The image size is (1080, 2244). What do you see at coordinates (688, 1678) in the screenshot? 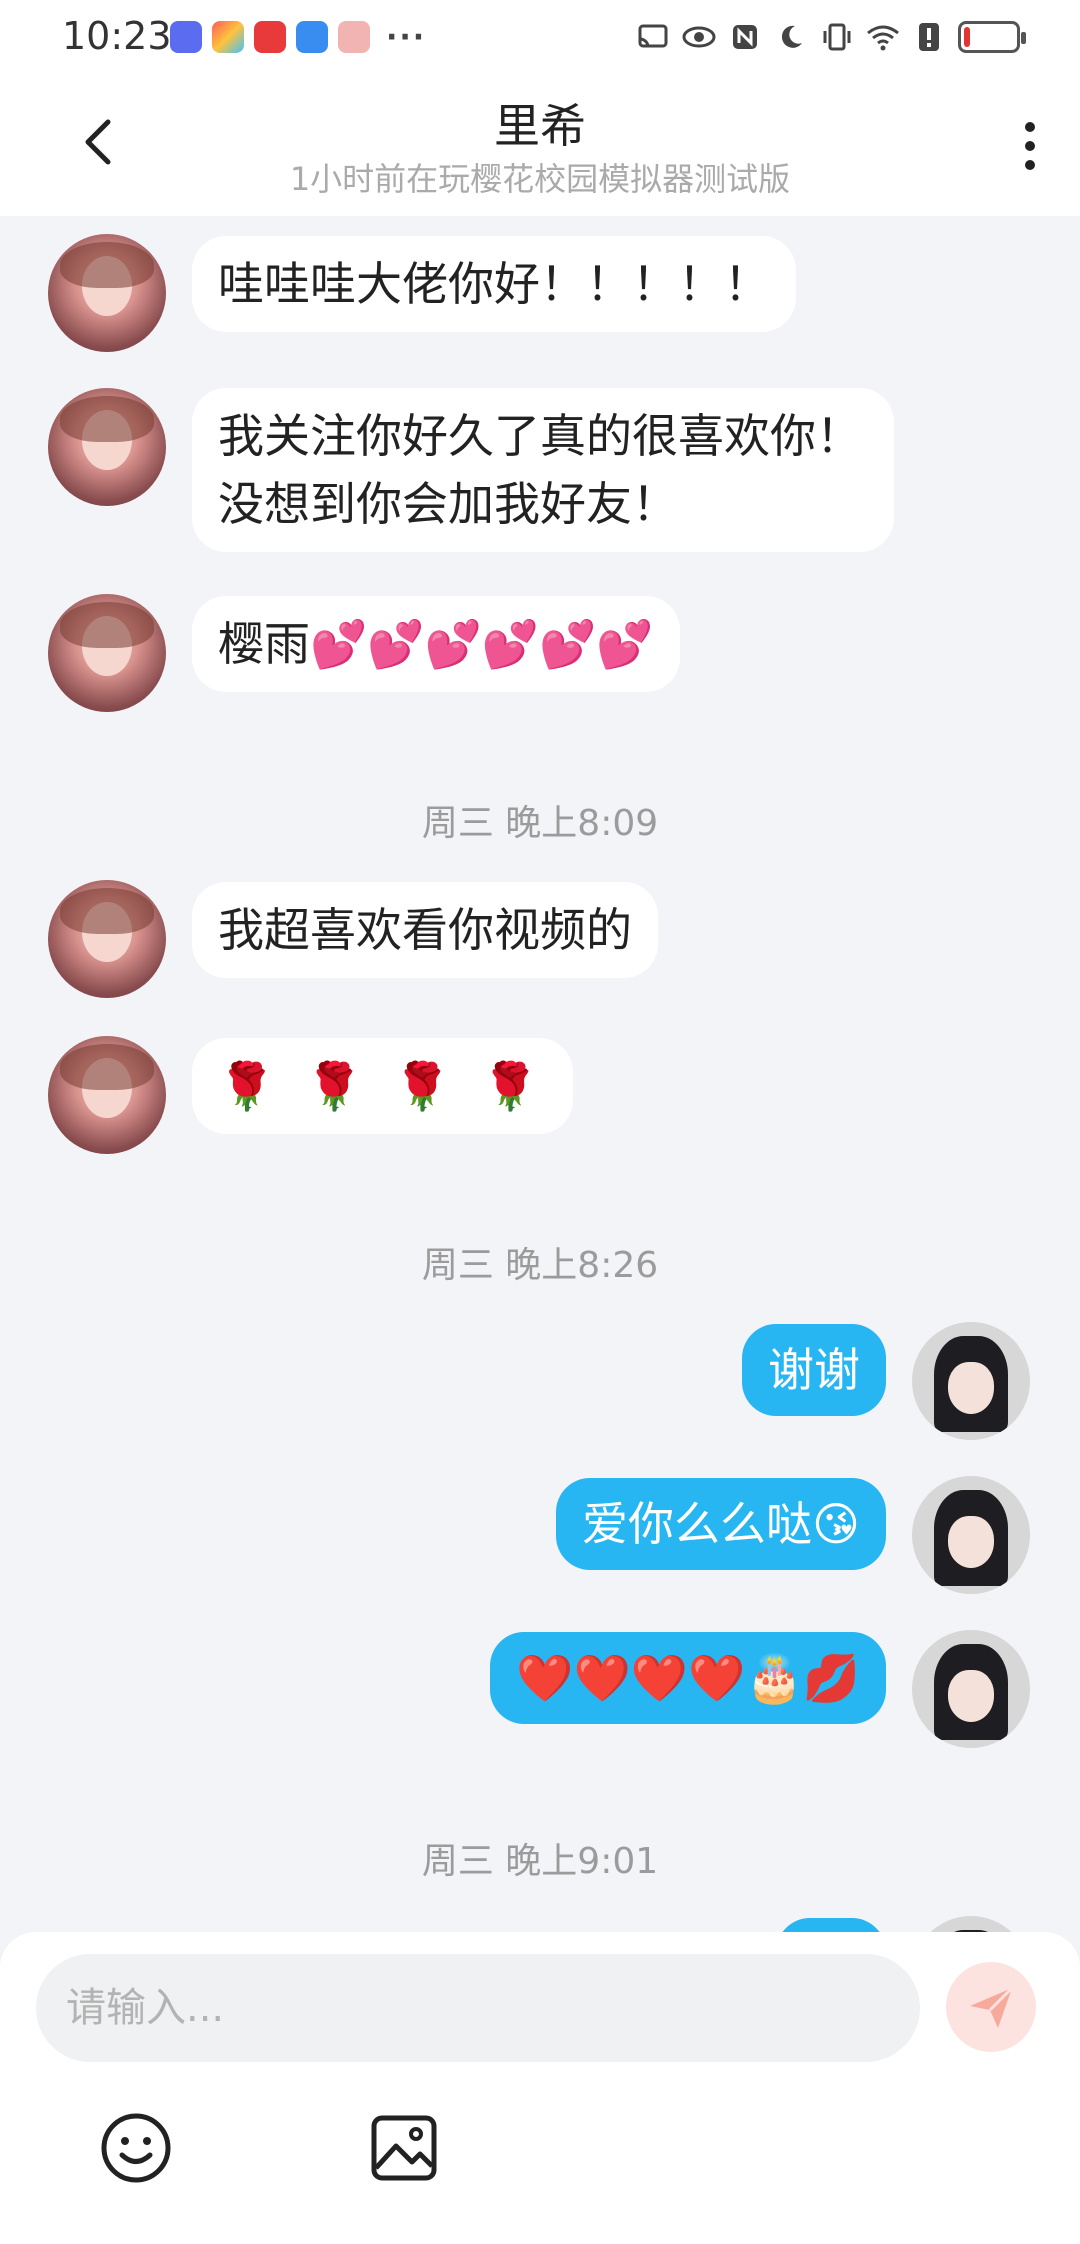
I see `message-bubble-outgoing: ❤️❤️❤️❤️🎂💋` at bounding box center [688, 1678].